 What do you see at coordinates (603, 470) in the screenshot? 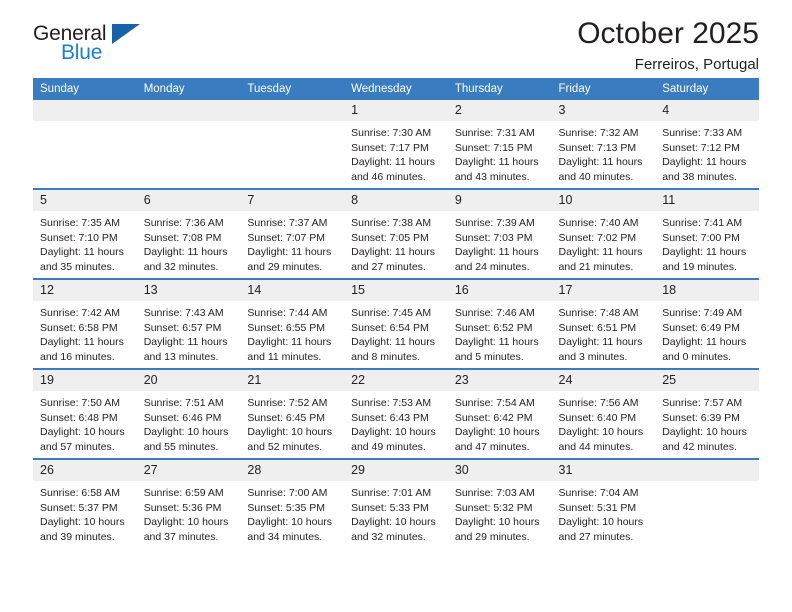
I see `day-number: 31` at bounding box center [603, 470].